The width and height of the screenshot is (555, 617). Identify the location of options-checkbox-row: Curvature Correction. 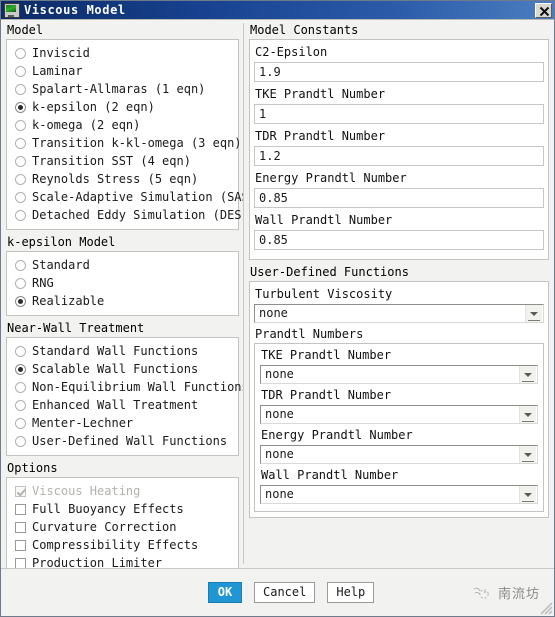
(122, 527).